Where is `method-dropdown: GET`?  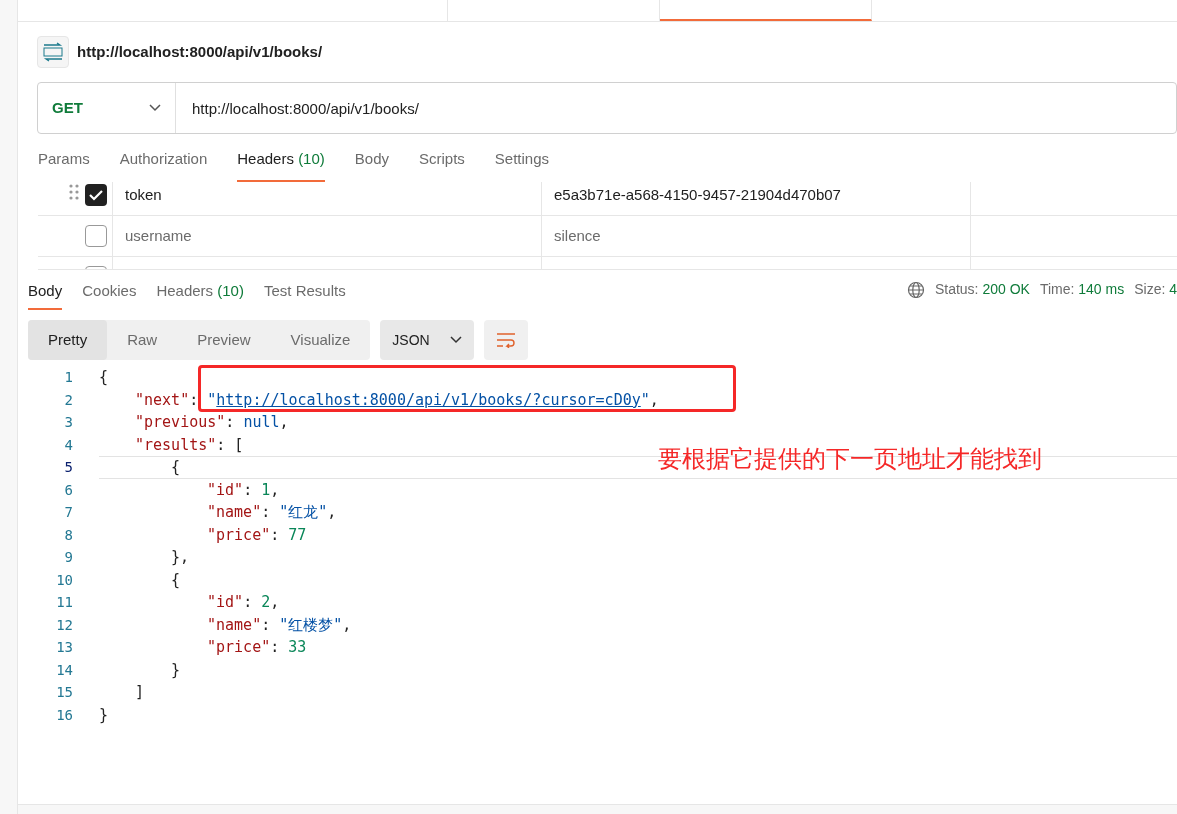
method-dropdown: GET is located at coordinates (107, 108).